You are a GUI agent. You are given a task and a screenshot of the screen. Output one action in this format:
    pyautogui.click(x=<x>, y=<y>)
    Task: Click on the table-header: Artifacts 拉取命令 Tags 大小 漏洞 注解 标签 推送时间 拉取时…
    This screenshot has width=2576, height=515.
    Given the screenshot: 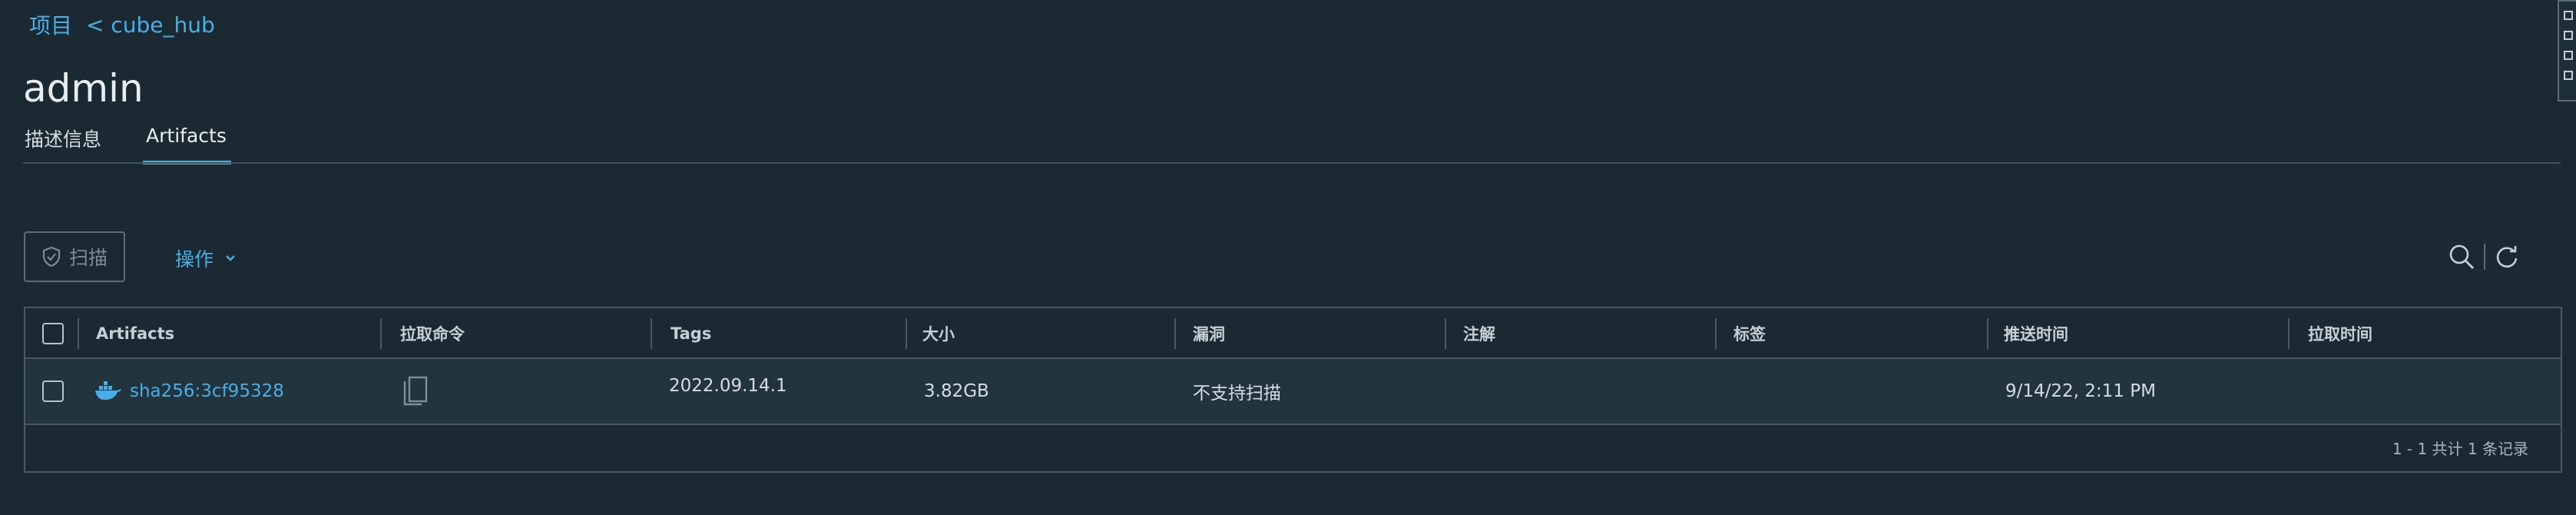 What is the action you would take?
    pyautogui.click(x=1293, y=333)
    